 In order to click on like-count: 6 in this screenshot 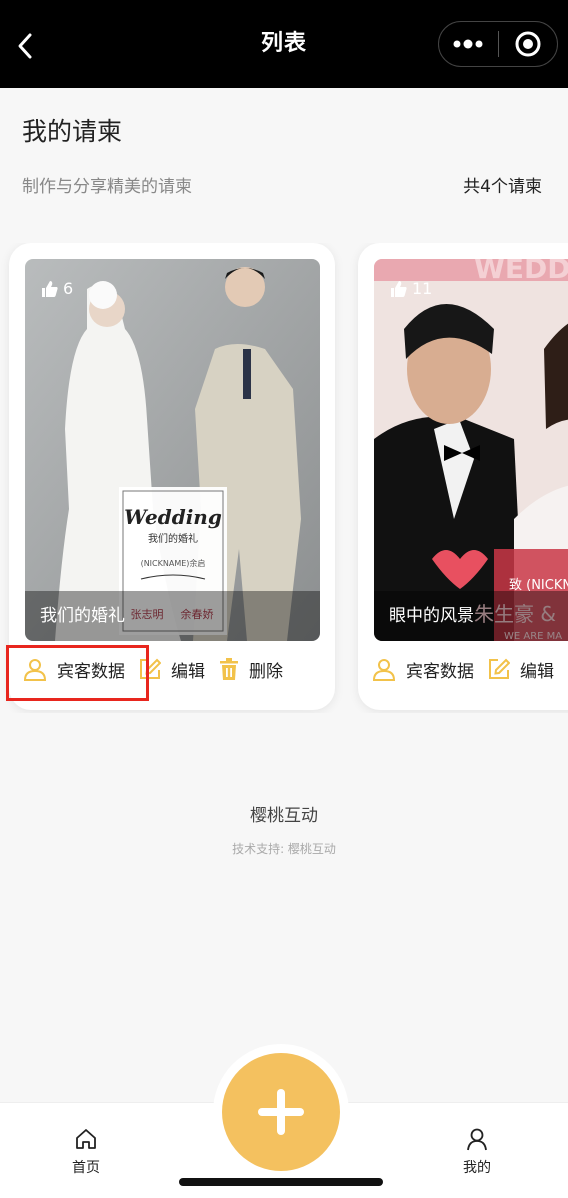, I will do `click(57, 288)`.